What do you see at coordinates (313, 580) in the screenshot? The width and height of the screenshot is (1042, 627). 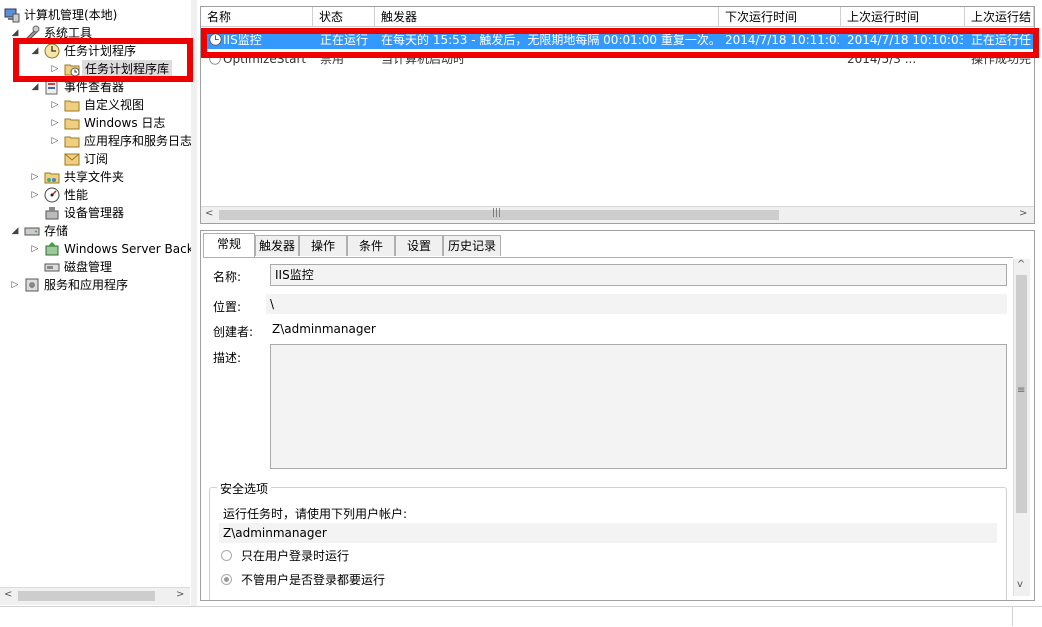 I see `radio-label-always-run: 不管用户是否登录都要运行` at bounding box center [313, 580].